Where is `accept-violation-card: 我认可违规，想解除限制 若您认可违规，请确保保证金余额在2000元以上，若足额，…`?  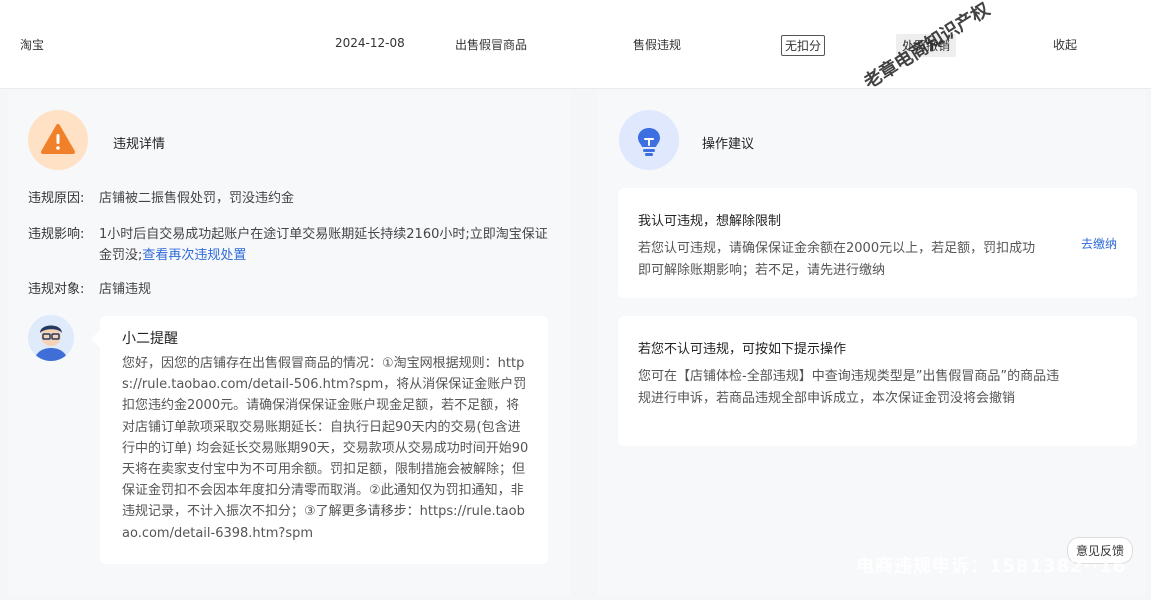 accept-violation-card: 我认可违规，想解除限制 若您认可违规，请确保保证金余额在2000元以上，若足额，… is located at coordinates (877, 243).